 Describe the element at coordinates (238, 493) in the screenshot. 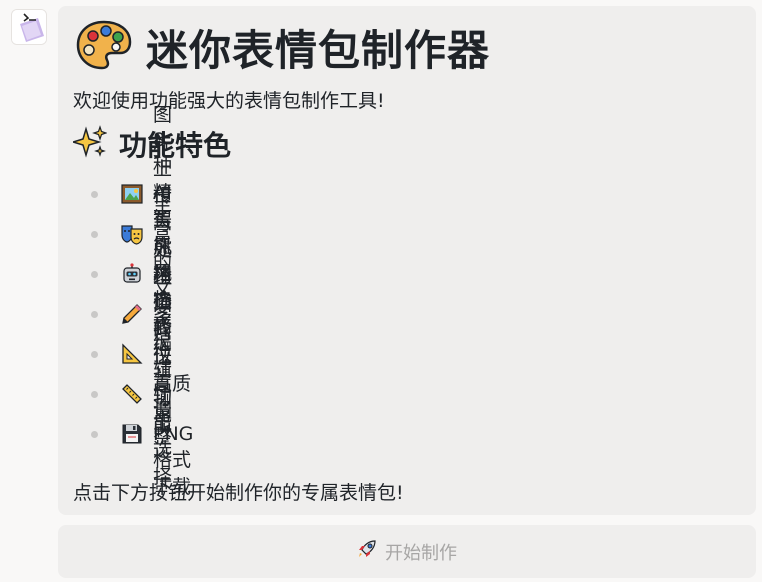

I see `footer-prompt: 点击下方按钮开始制作你的专属表情包!` at that location.